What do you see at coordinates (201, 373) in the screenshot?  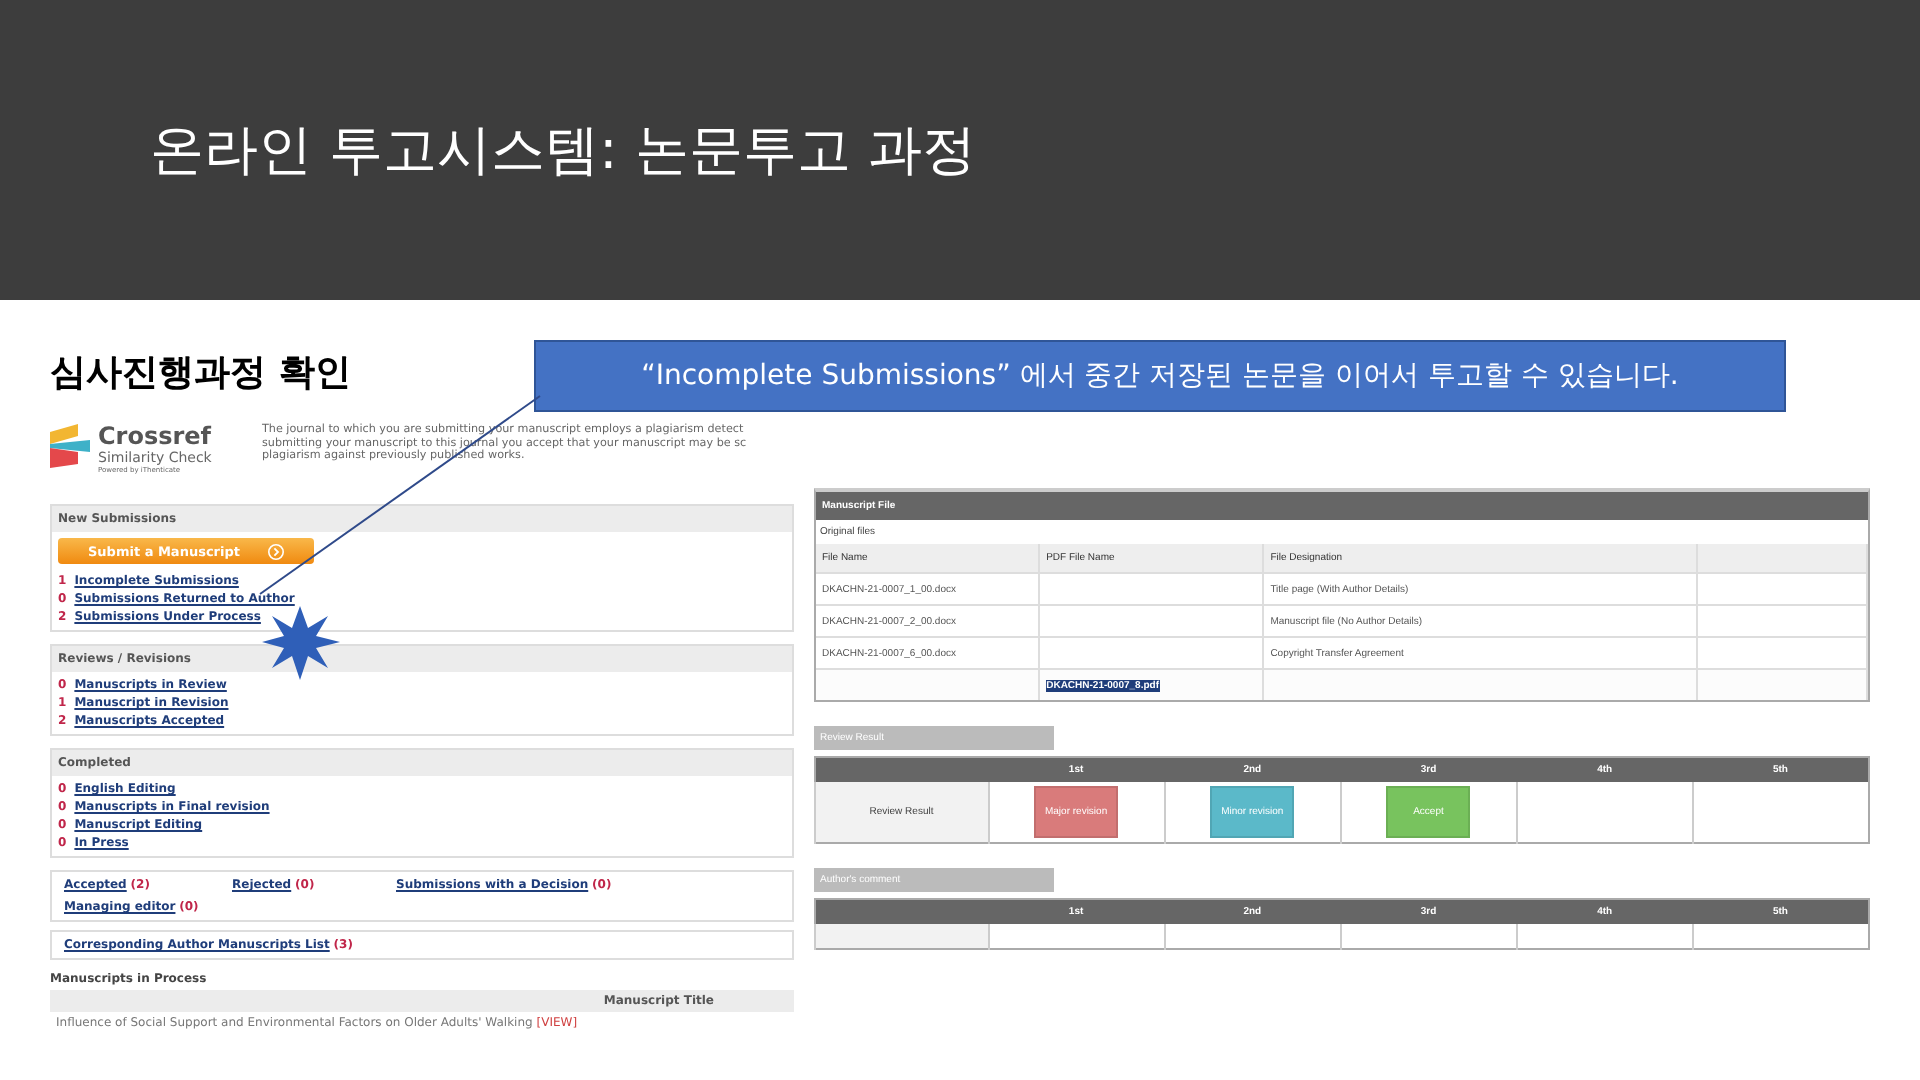 I see `slide-subtitle: 심사진행과정 확인` at bounding box center [201, 373].